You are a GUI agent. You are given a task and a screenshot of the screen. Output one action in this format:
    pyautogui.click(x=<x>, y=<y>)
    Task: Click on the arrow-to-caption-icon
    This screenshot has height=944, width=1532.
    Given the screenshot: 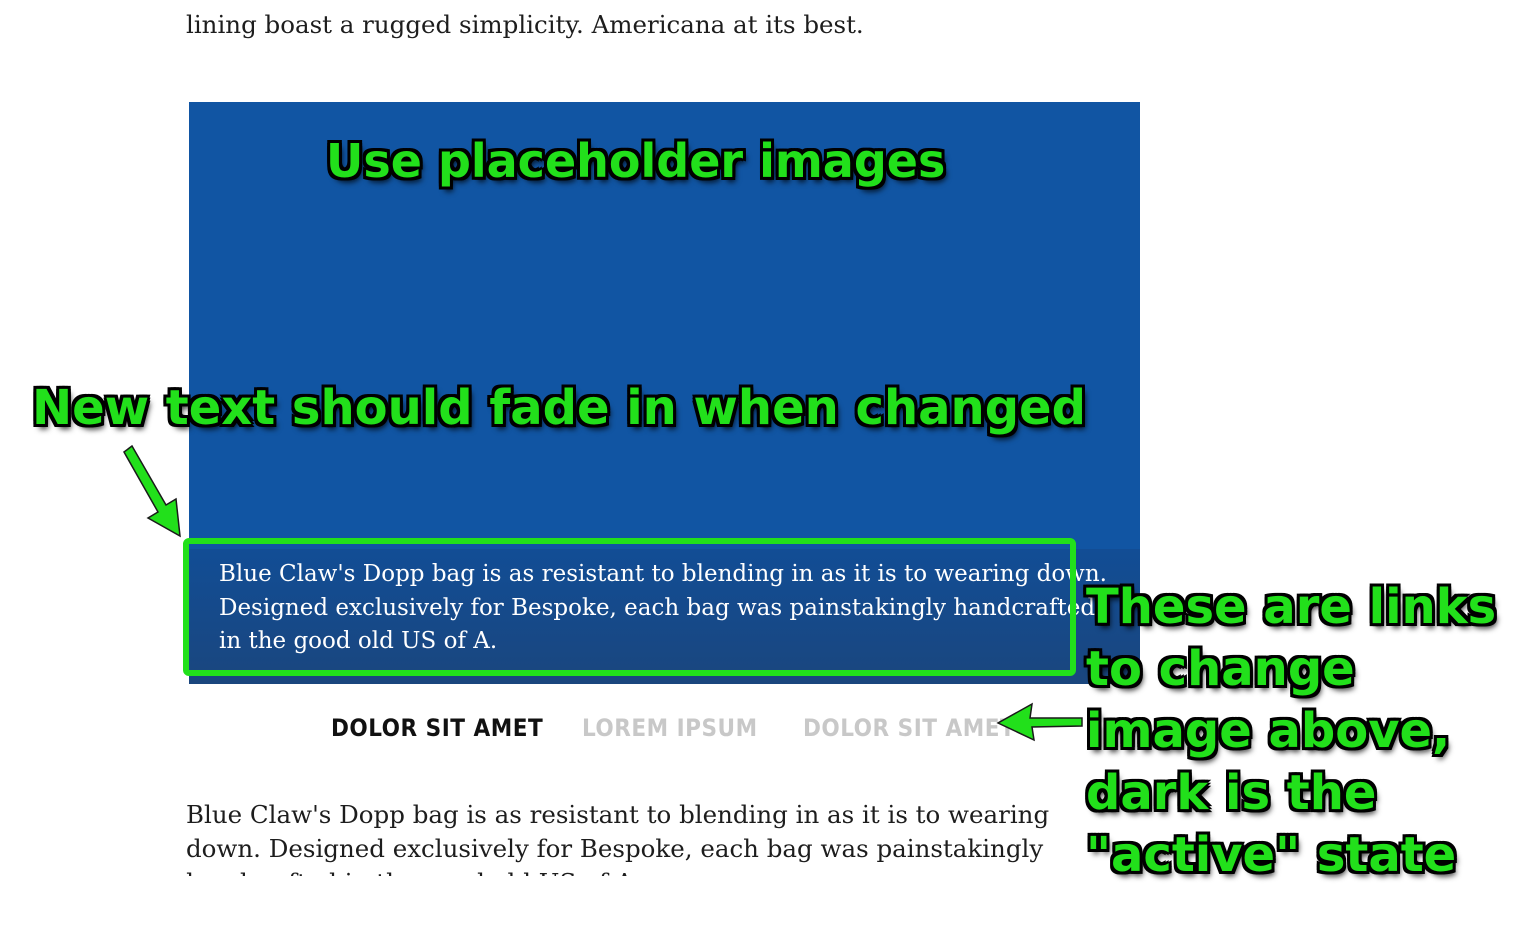 What is the action you would take?
    pyautogui.click(x=152, y=491)
    